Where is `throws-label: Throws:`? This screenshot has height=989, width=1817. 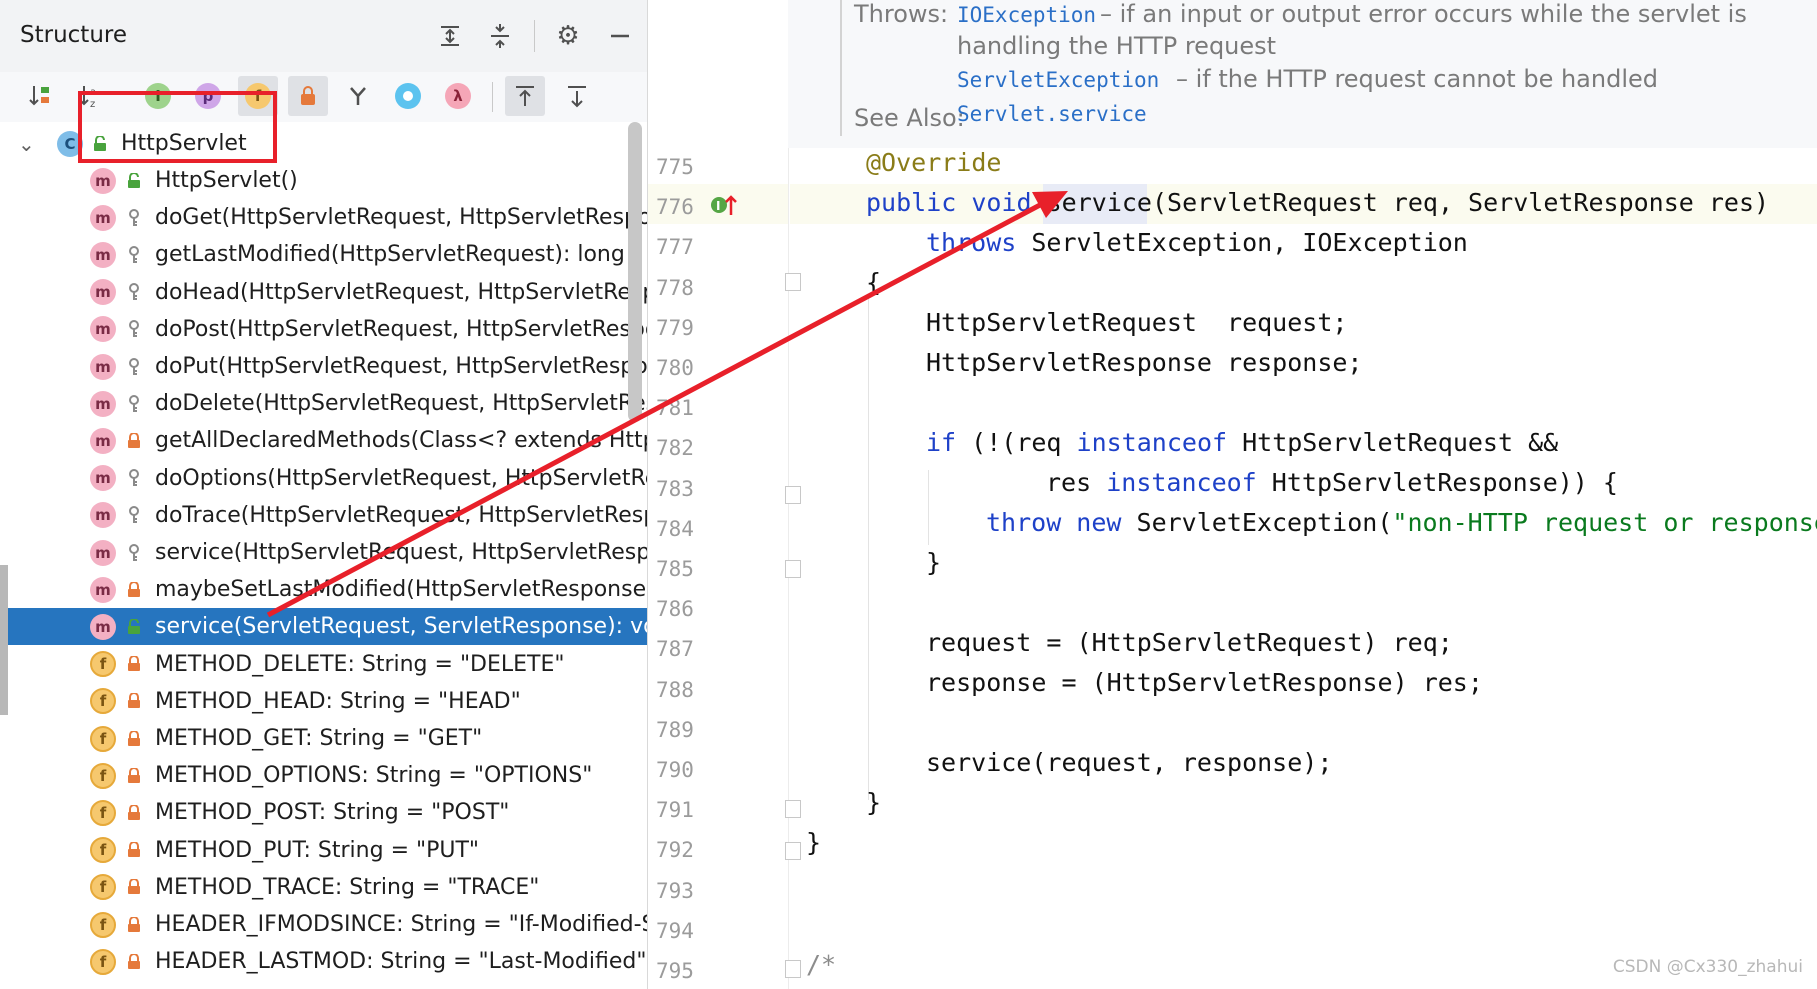
throws-label: Throws: is located at coordinates (901, 14).